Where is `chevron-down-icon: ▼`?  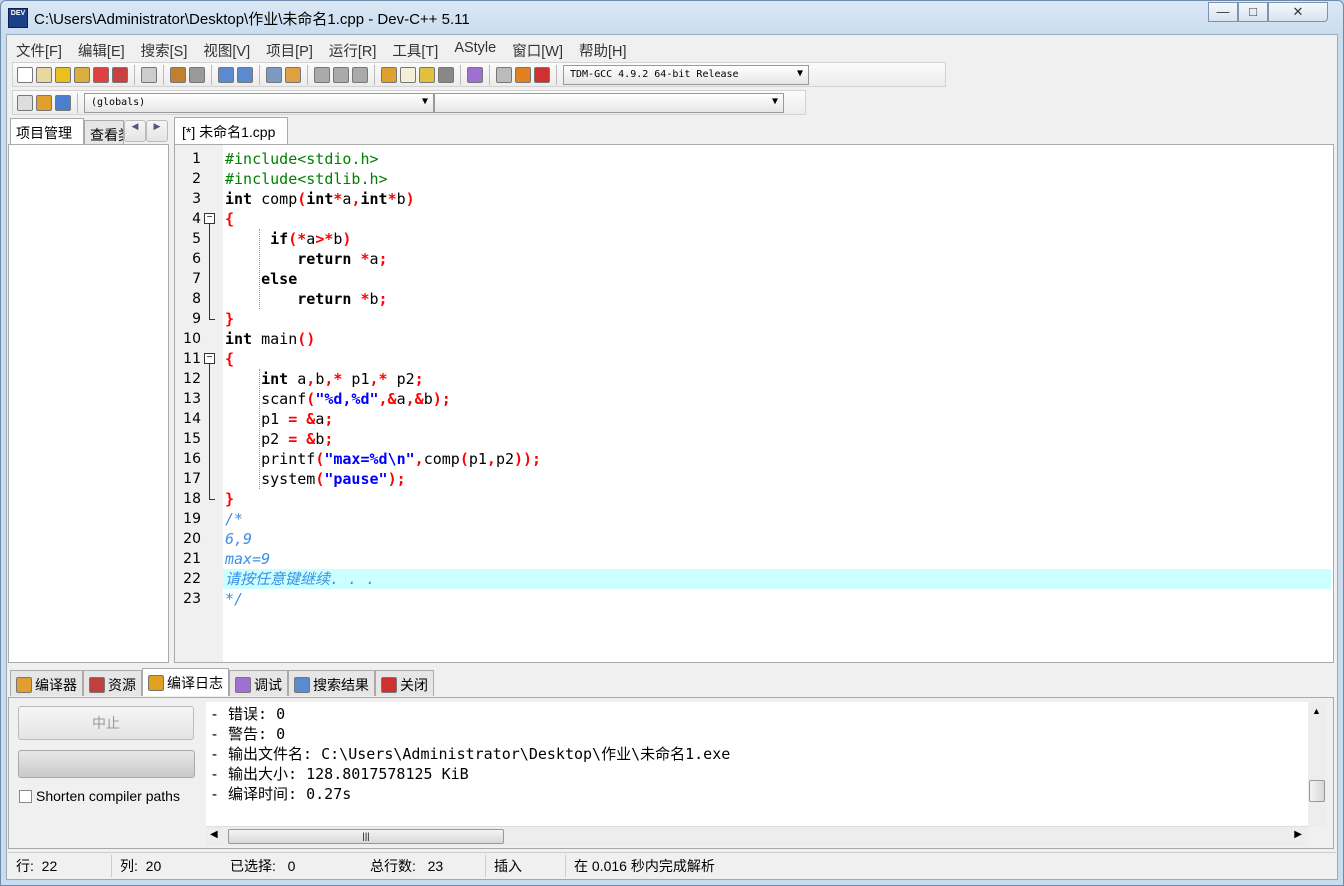
chevron-down-icon: ▼ is located at coordinates (799, 73).